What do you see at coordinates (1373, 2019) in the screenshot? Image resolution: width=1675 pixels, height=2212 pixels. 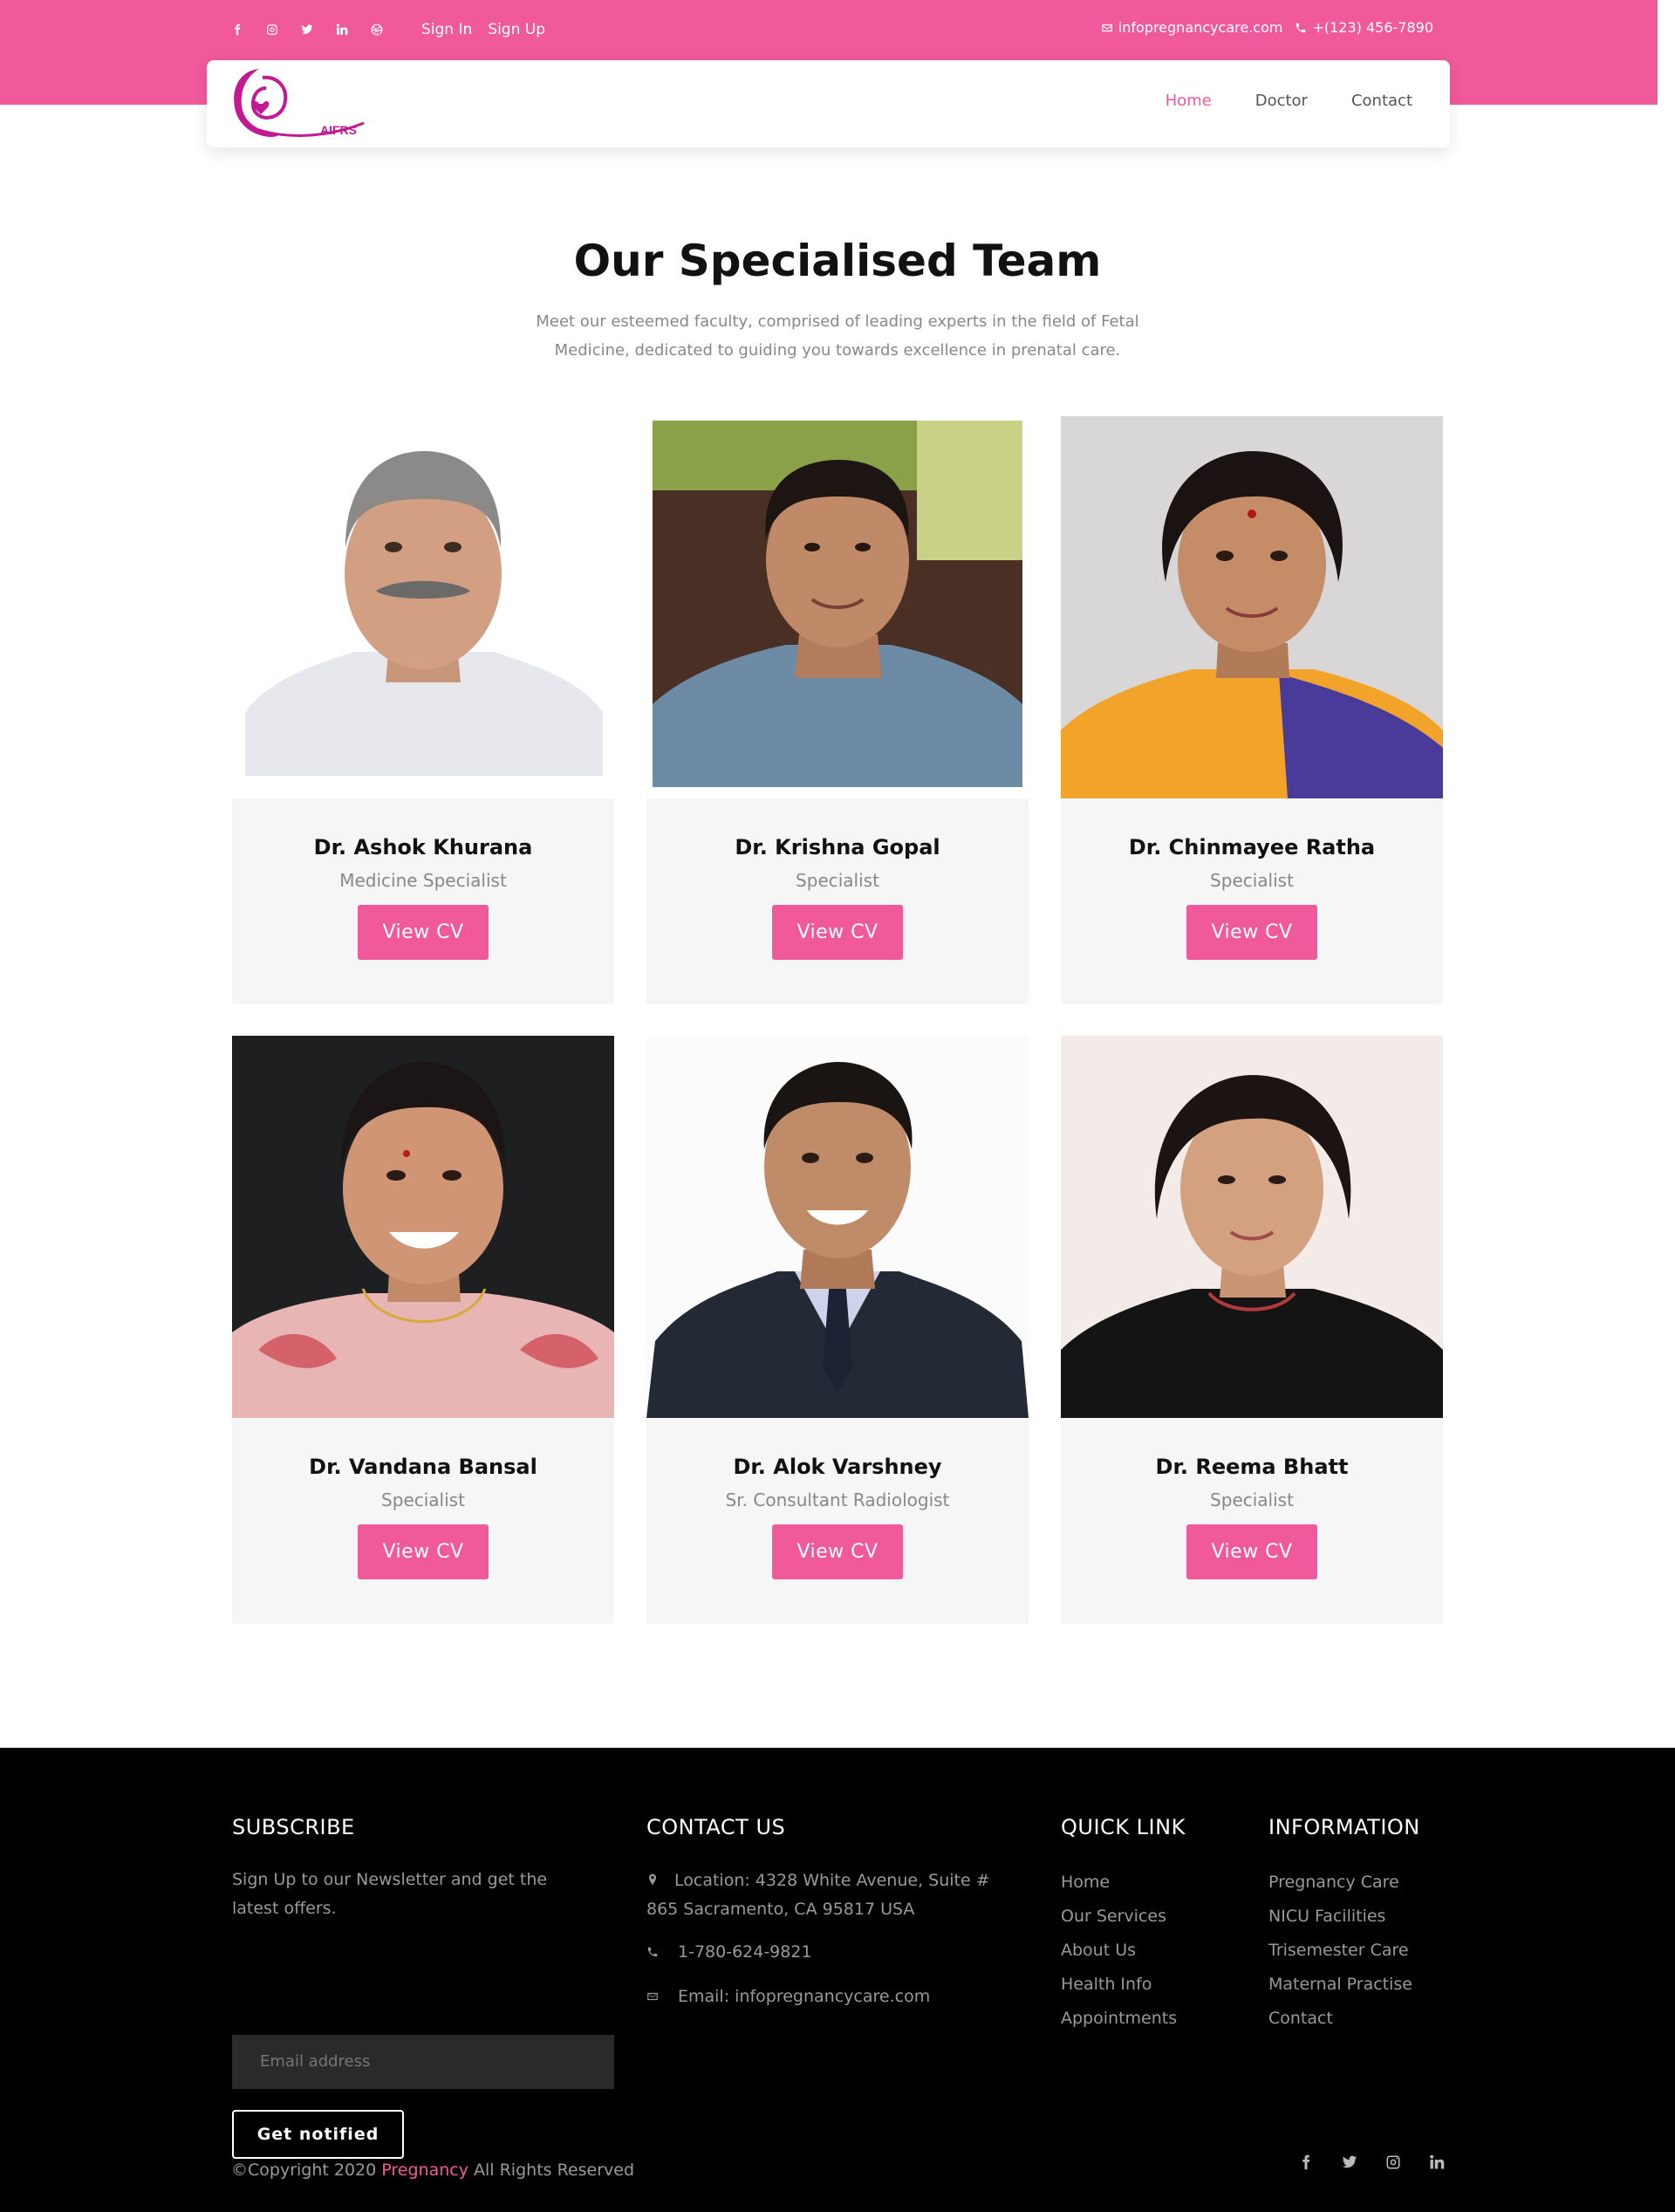 I see `info-link-contact: Contact` at bounding box center [1373, 2019].